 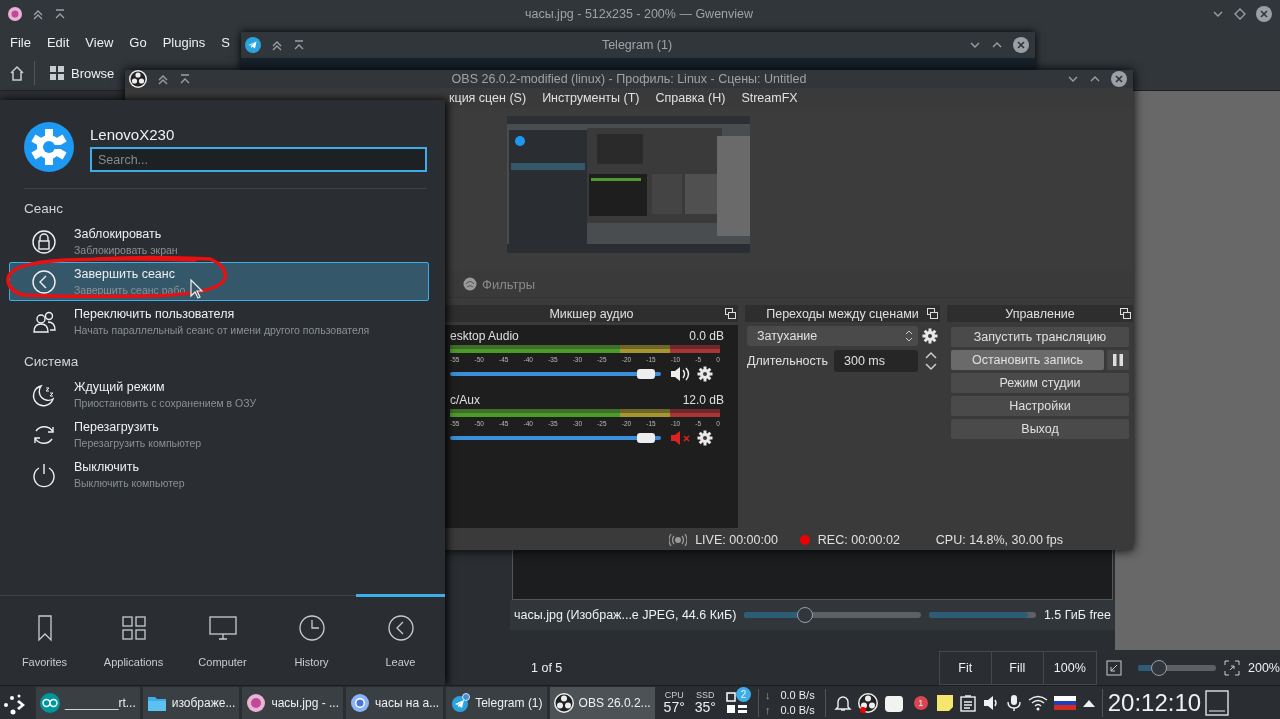 What do you see at coordinates (58, 42) in the screenshot?
I see `menu-item: Edit` at bounding box center [58, 42].